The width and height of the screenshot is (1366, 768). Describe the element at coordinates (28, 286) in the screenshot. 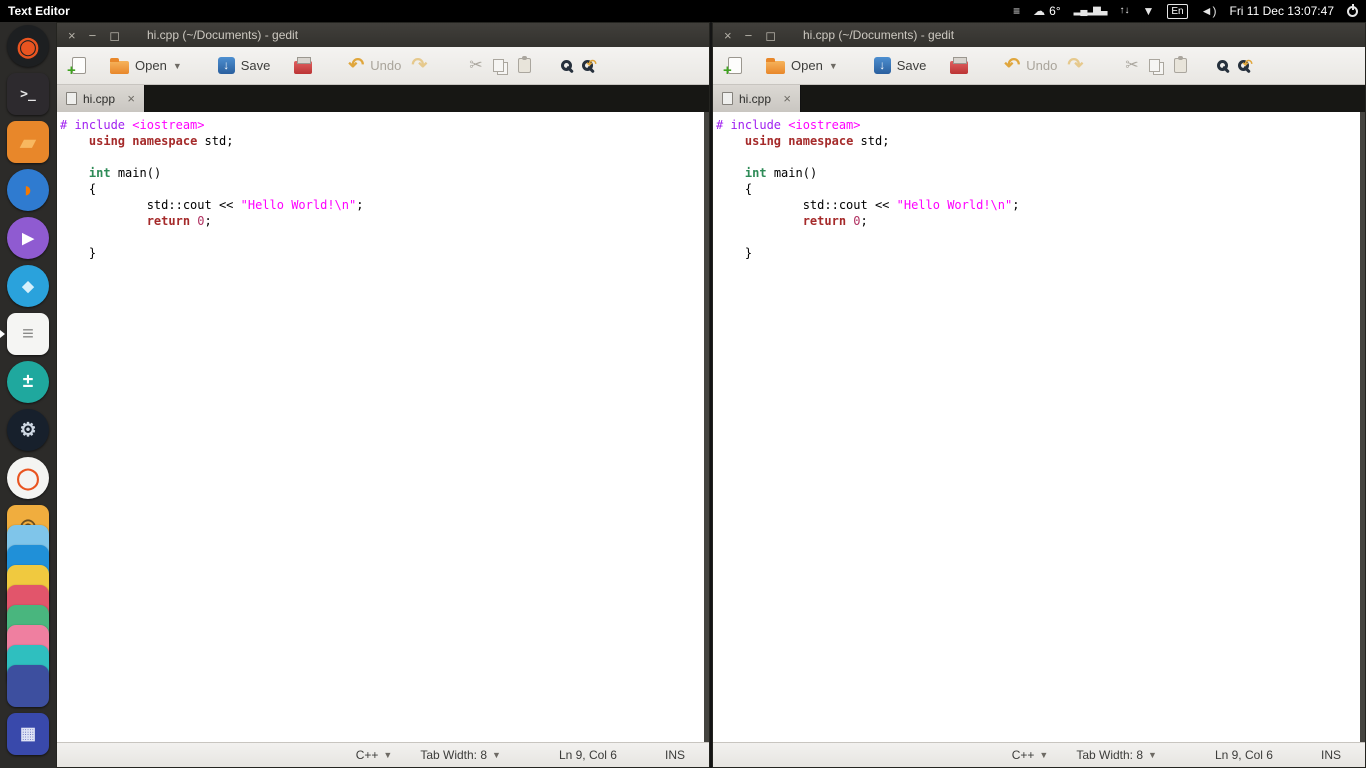

I see `launcher-item-water-drop: ◆` at that location.